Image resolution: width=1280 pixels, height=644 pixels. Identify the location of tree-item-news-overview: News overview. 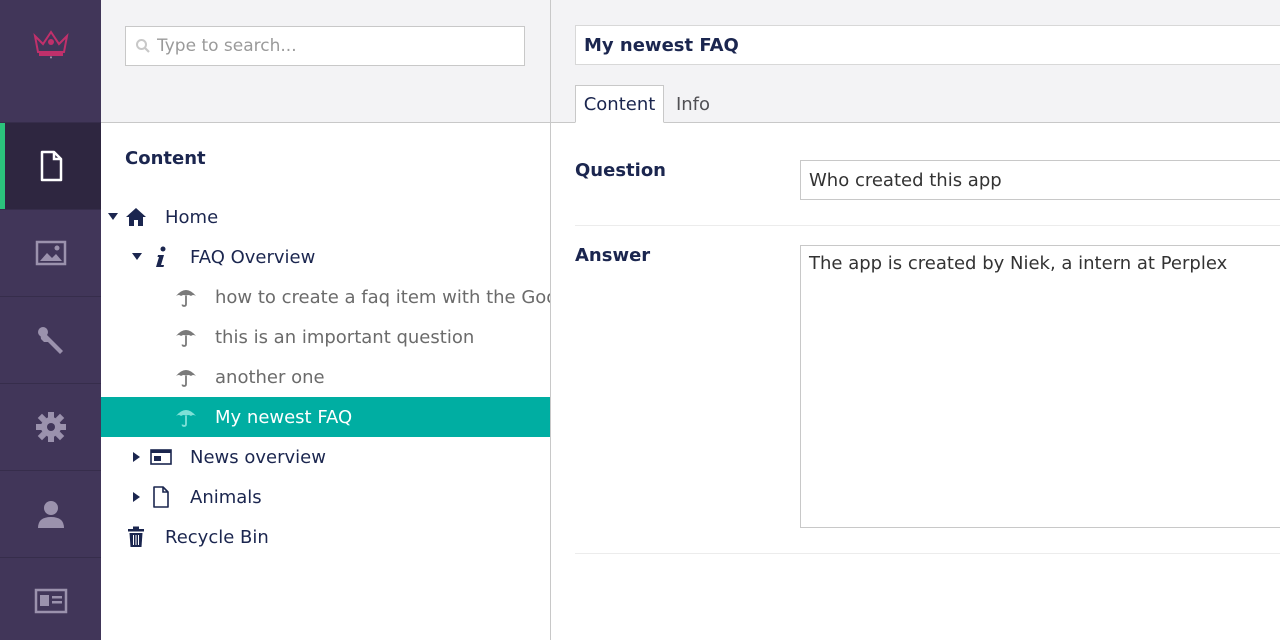
(325, 457).